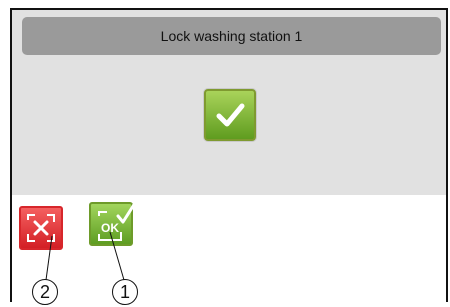 The image size is (450, 307). What do you see at coordinates (85, 256) in the screenshot?
I see `callout-leader-lines` at bounding box center [85, 256].